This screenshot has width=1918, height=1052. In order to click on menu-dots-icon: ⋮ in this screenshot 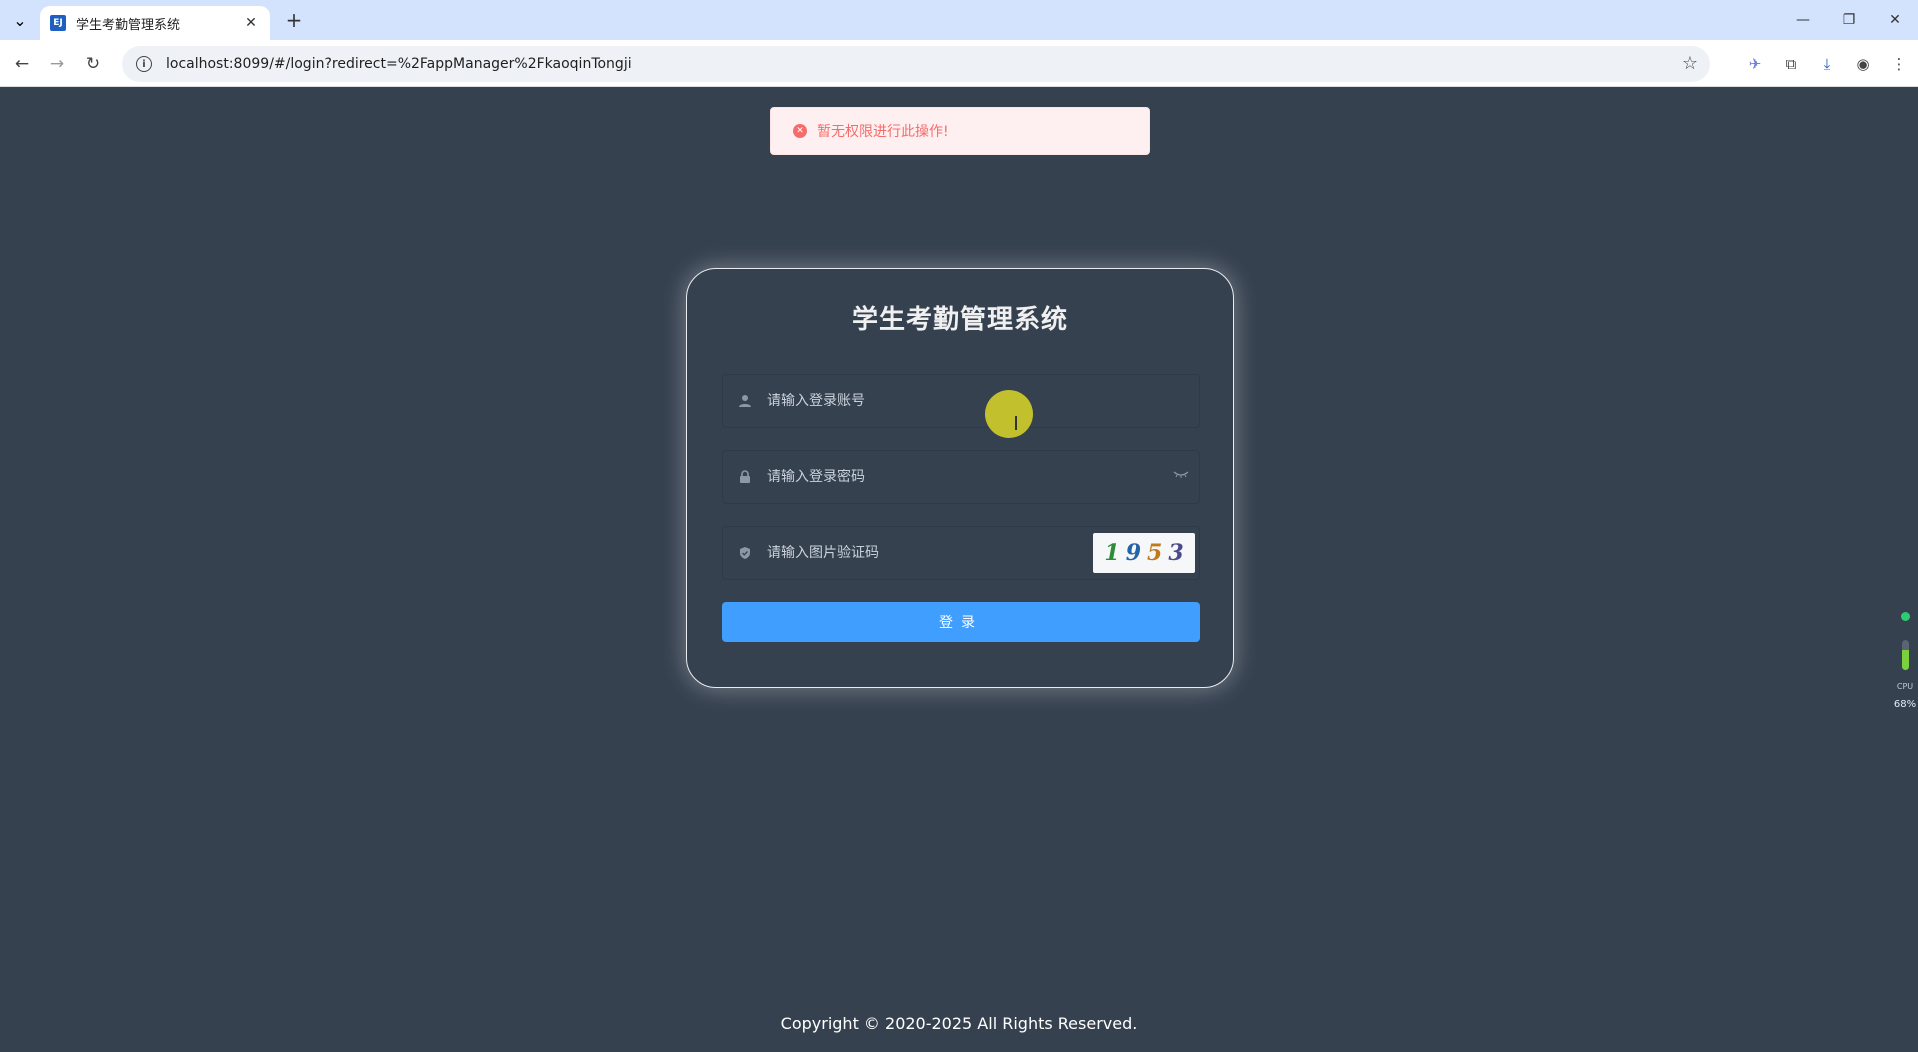, I will do `click(1899, 64)`.